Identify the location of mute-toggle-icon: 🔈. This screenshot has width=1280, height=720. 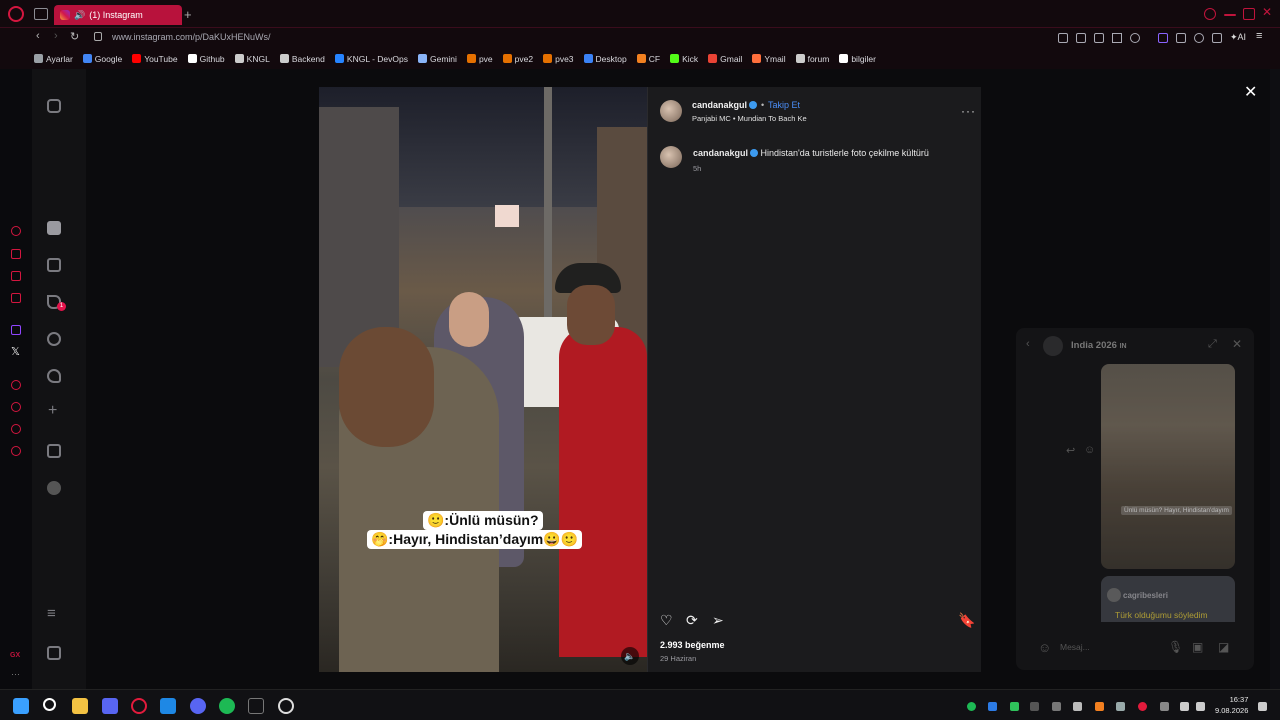
(630, 656).